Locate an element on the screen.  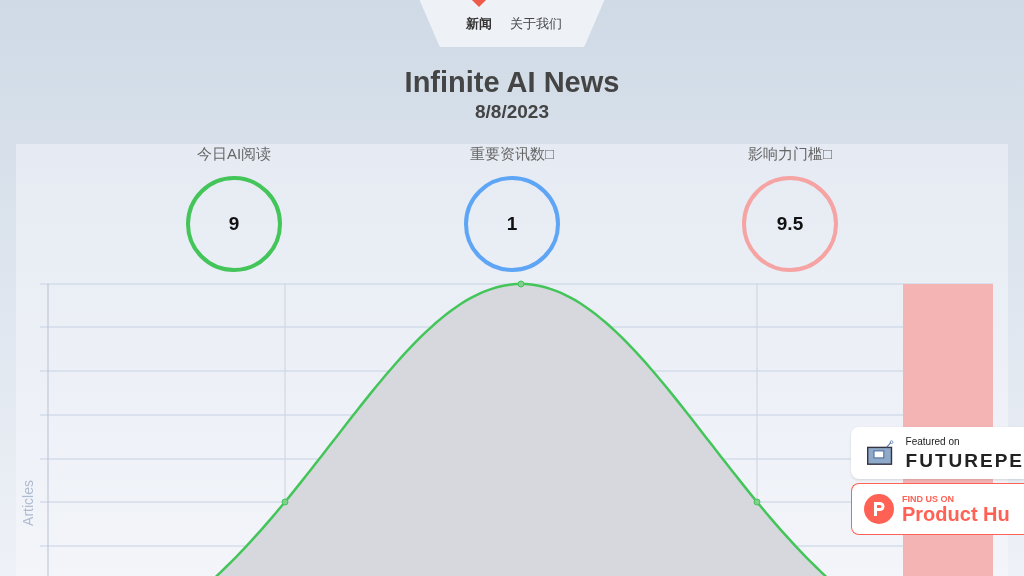
stat-label: 影响力门槛□ is located at coordinates (790, 154).